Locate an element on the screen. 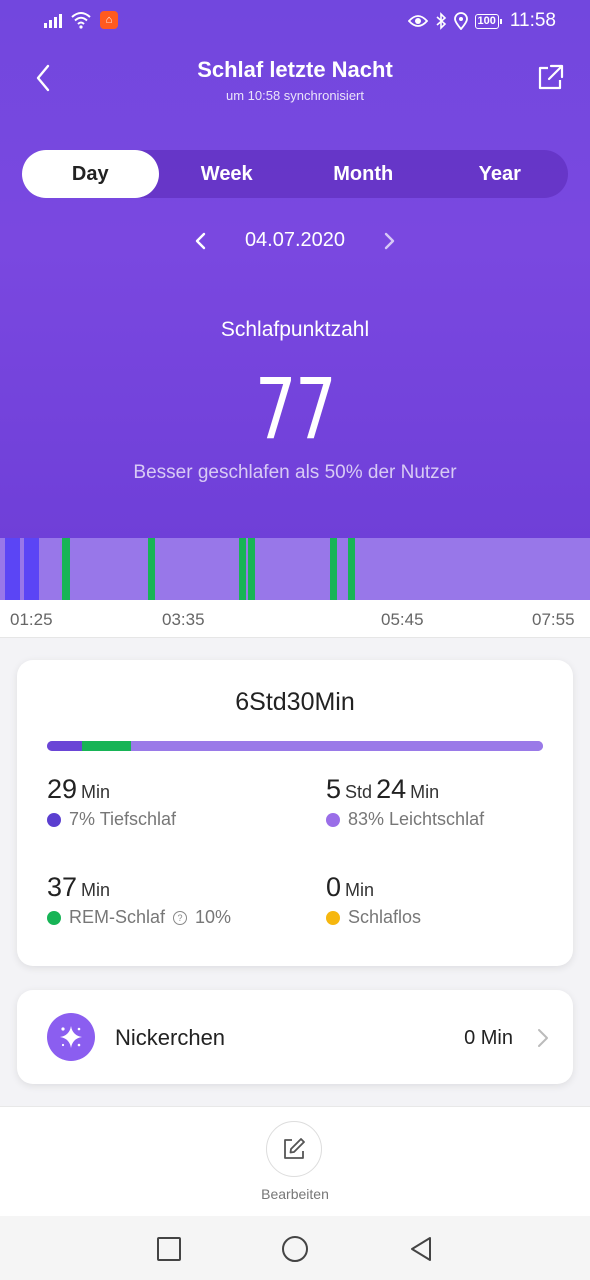 This screenshot has width=590, height=1280. tab-month: Month is located at coordinates (363, 174).